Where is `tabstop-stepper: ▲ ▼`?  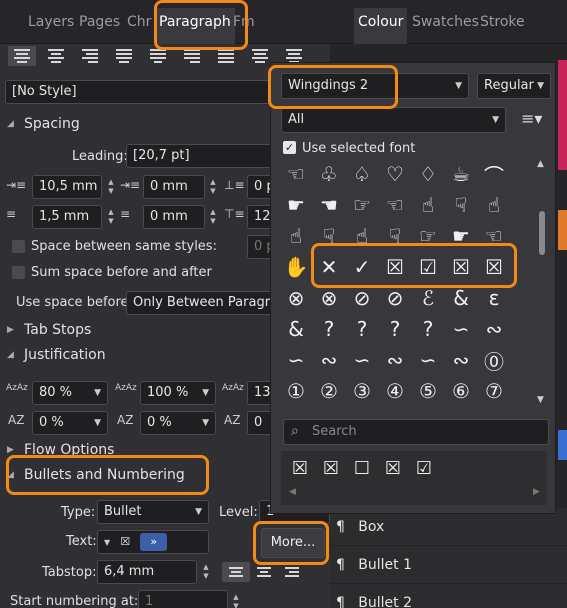 tabstop-stepper: ▲ ▼ is located at coordinates (206, 572).